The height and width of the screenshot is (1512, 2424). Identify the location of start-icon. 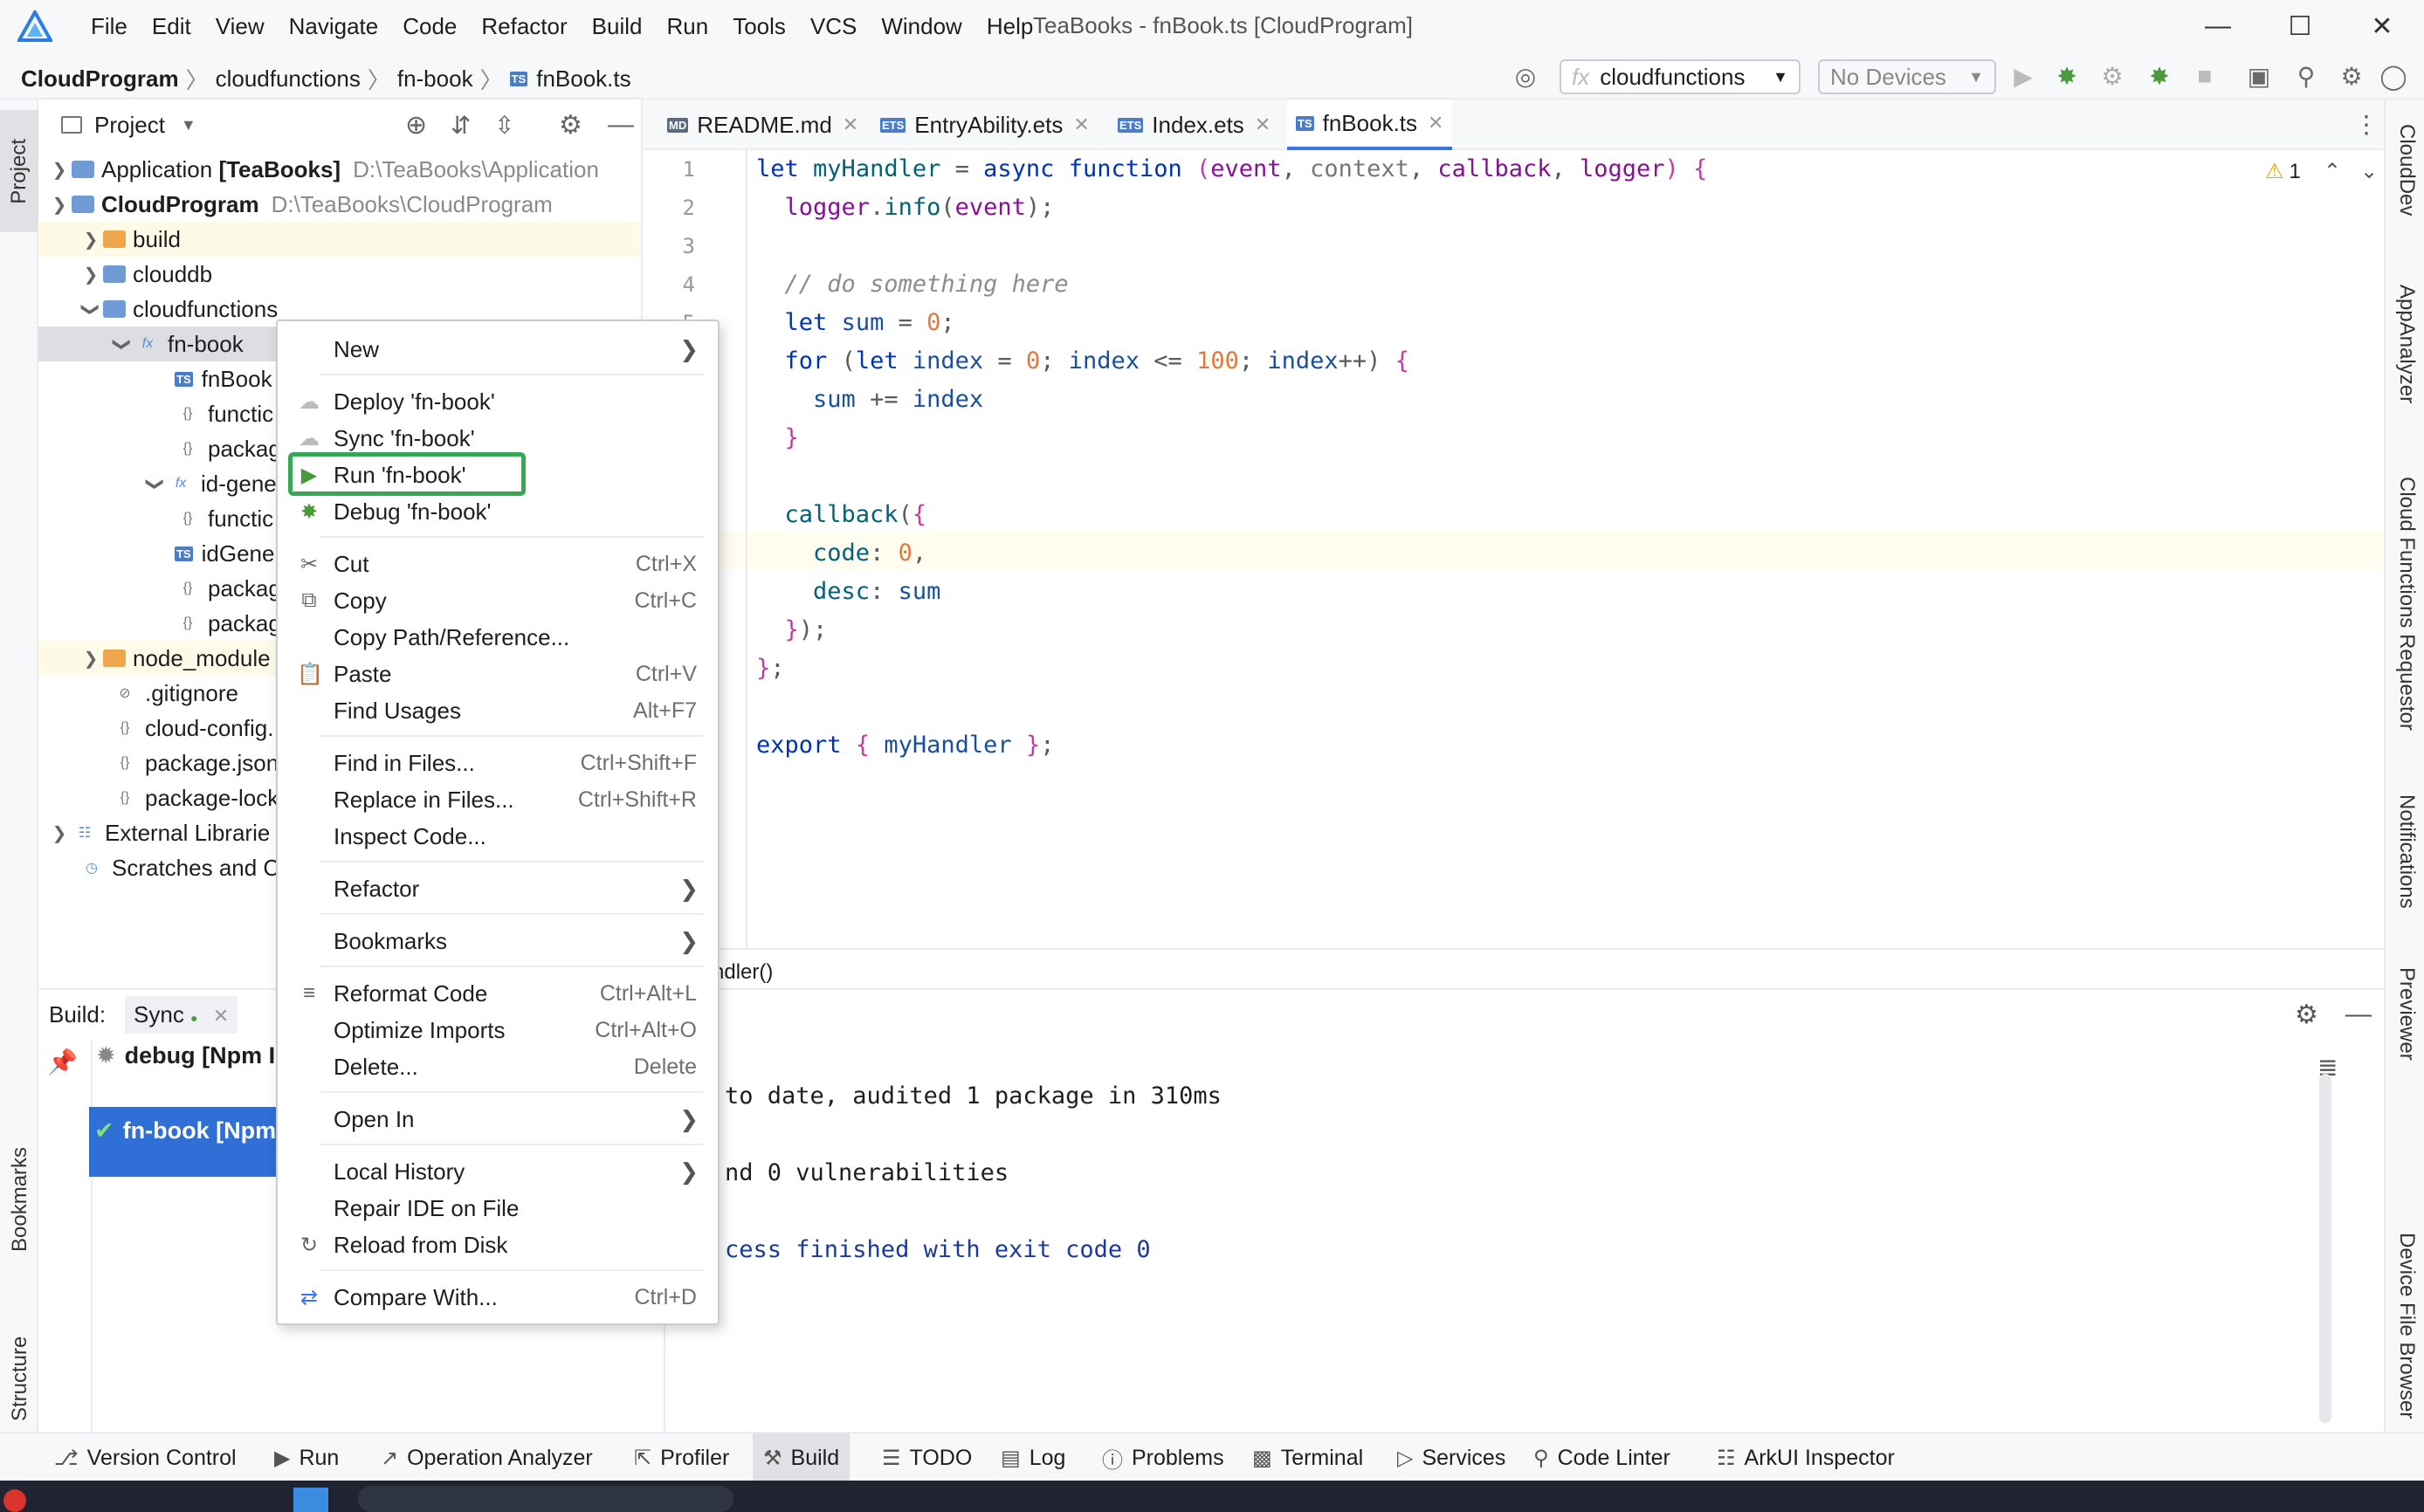
(310, 1500).